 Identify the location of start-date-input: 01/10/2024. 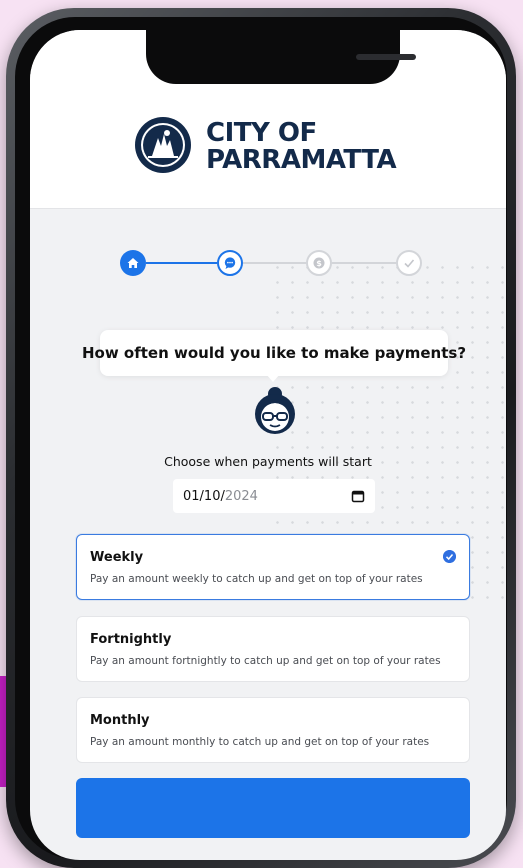
(274, 496).